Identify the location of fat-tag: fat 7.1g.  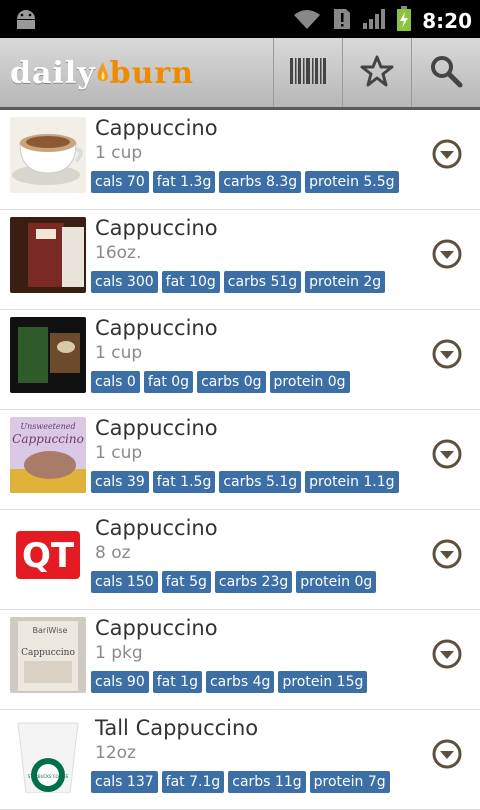
(193, 782).